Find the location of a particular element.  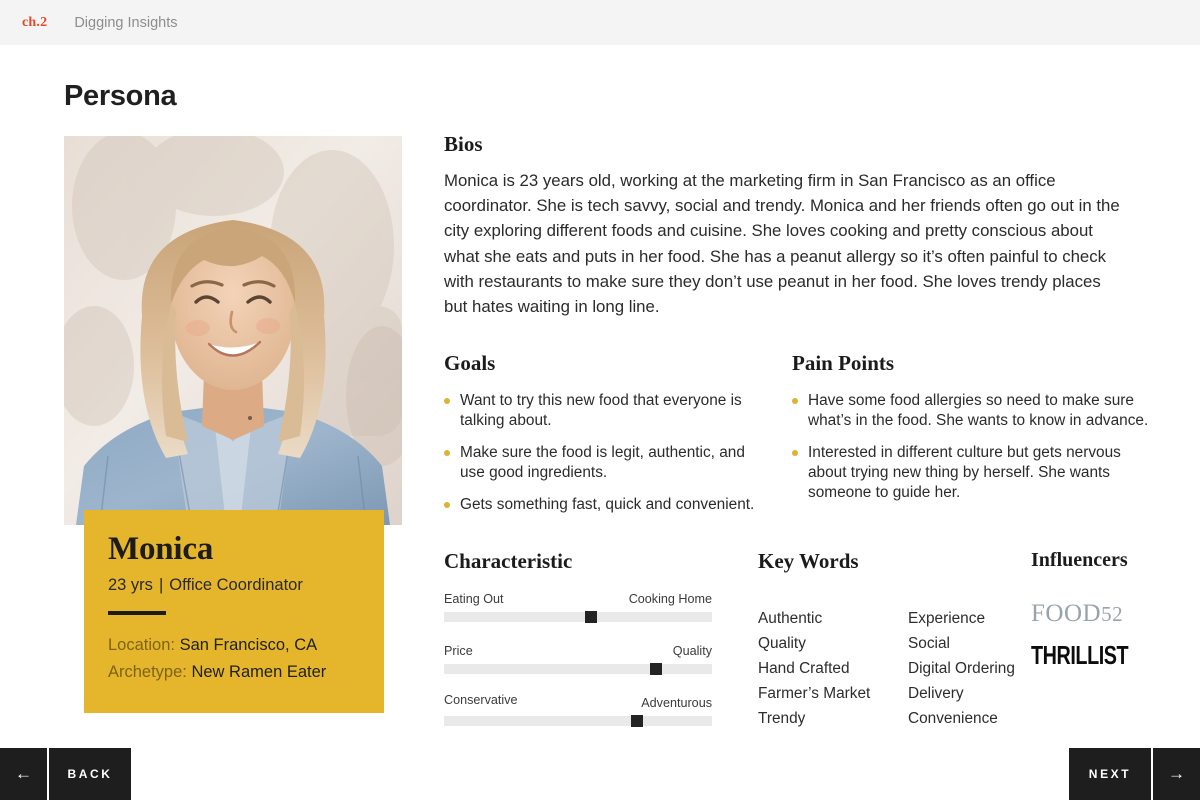

slider-right-label: Adventurous is located at coordinates (676, 703).